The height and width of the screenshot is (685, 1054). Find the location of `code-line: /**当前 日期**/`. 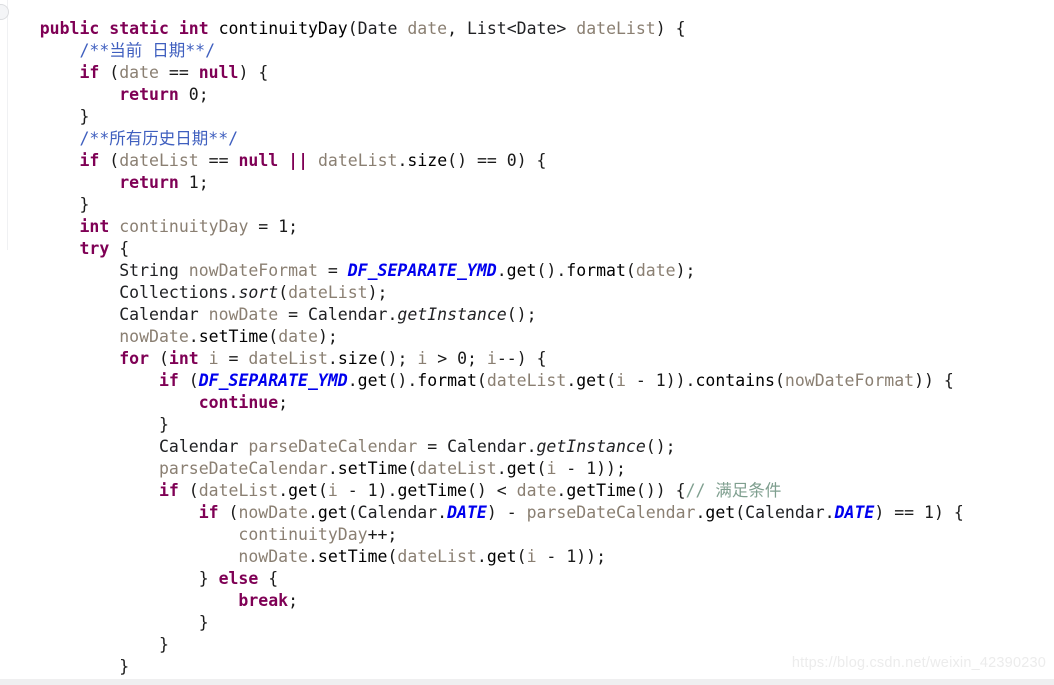

code-line: /**当前 日期**/ is located at coordinates (527, 51).